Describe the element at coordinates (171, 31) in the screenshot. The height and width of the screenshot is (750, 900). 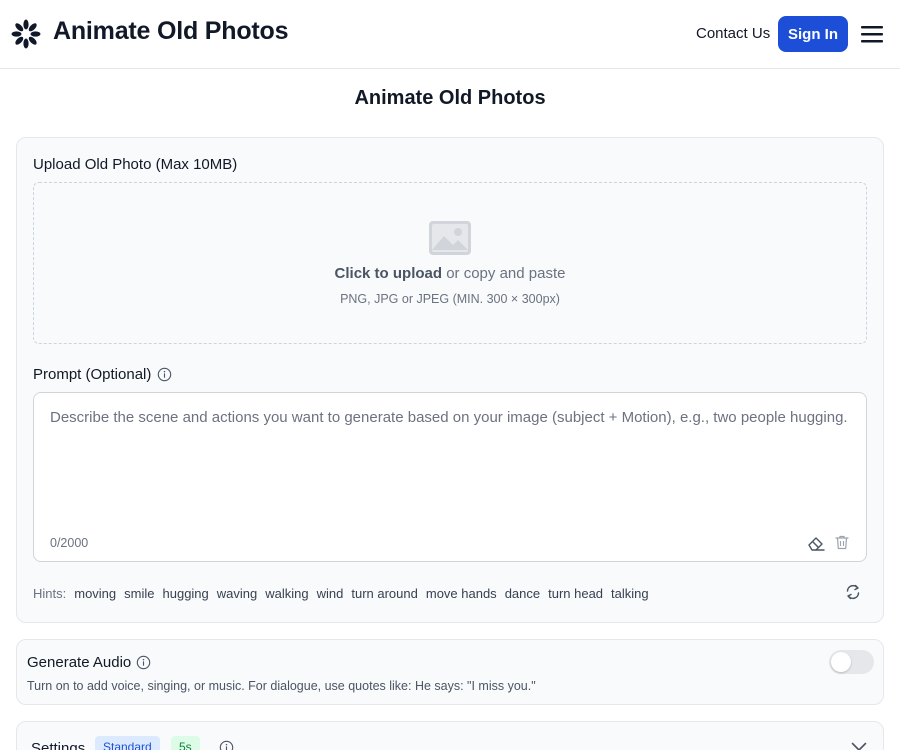
I see `brand-name: Animate Old Photos` at that location.